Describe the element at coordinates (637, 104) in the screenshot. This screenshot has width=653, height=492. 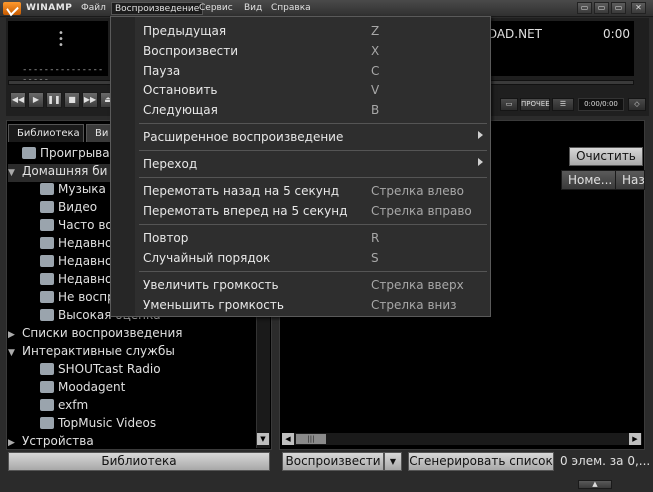
I see `options-icon: ◇` at that location.